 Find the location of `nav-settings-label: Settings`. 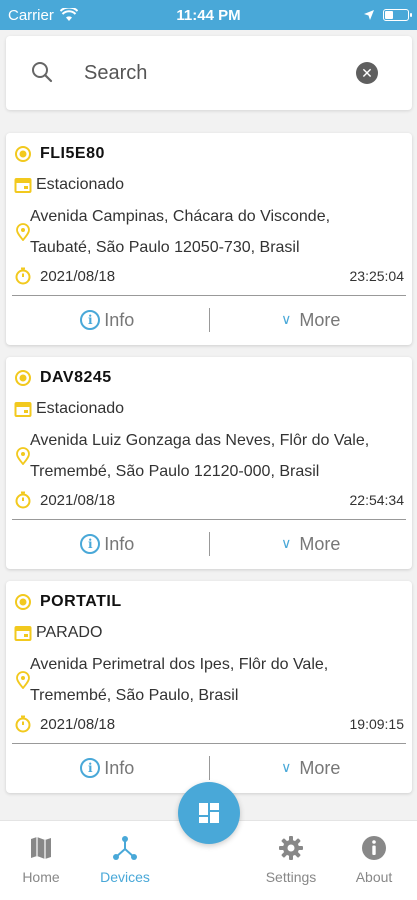

nav-settings-label: Settings is located at coordinates (291, 877).